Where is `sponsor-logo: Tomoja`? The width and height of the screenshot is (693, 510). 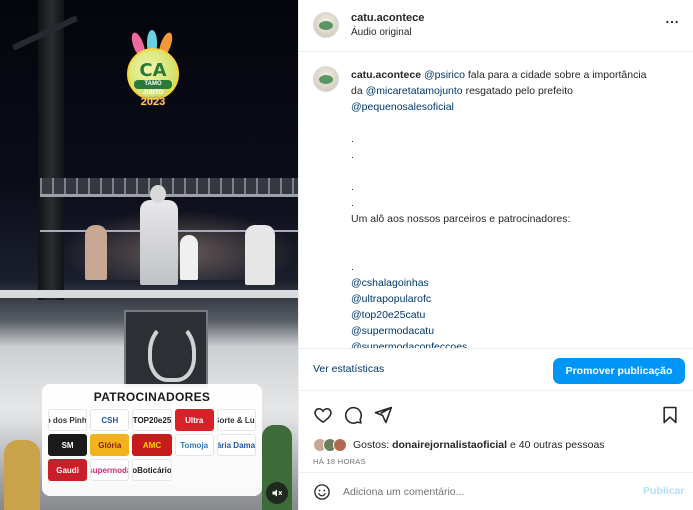
sponsor-logo: Tomoja is located at coordinates (194, 445).